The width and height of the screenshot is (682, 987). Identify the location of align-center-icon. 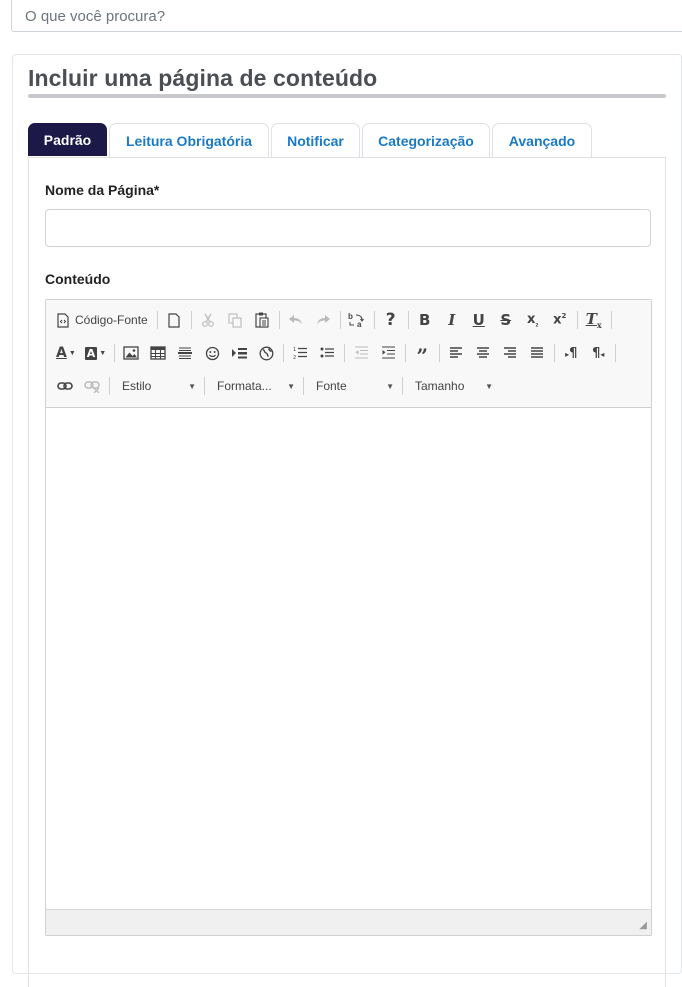
(483, 353).